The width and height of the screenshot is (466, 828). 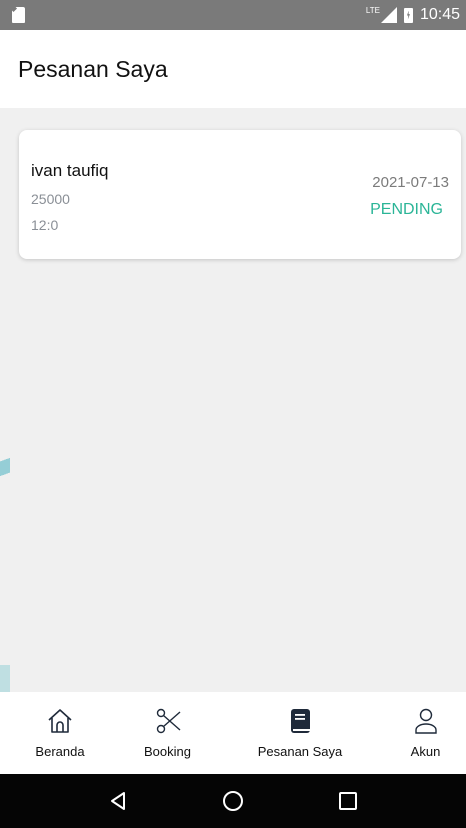 I want to click on nav-item-booking: Booking, so click(x=167, y=733).